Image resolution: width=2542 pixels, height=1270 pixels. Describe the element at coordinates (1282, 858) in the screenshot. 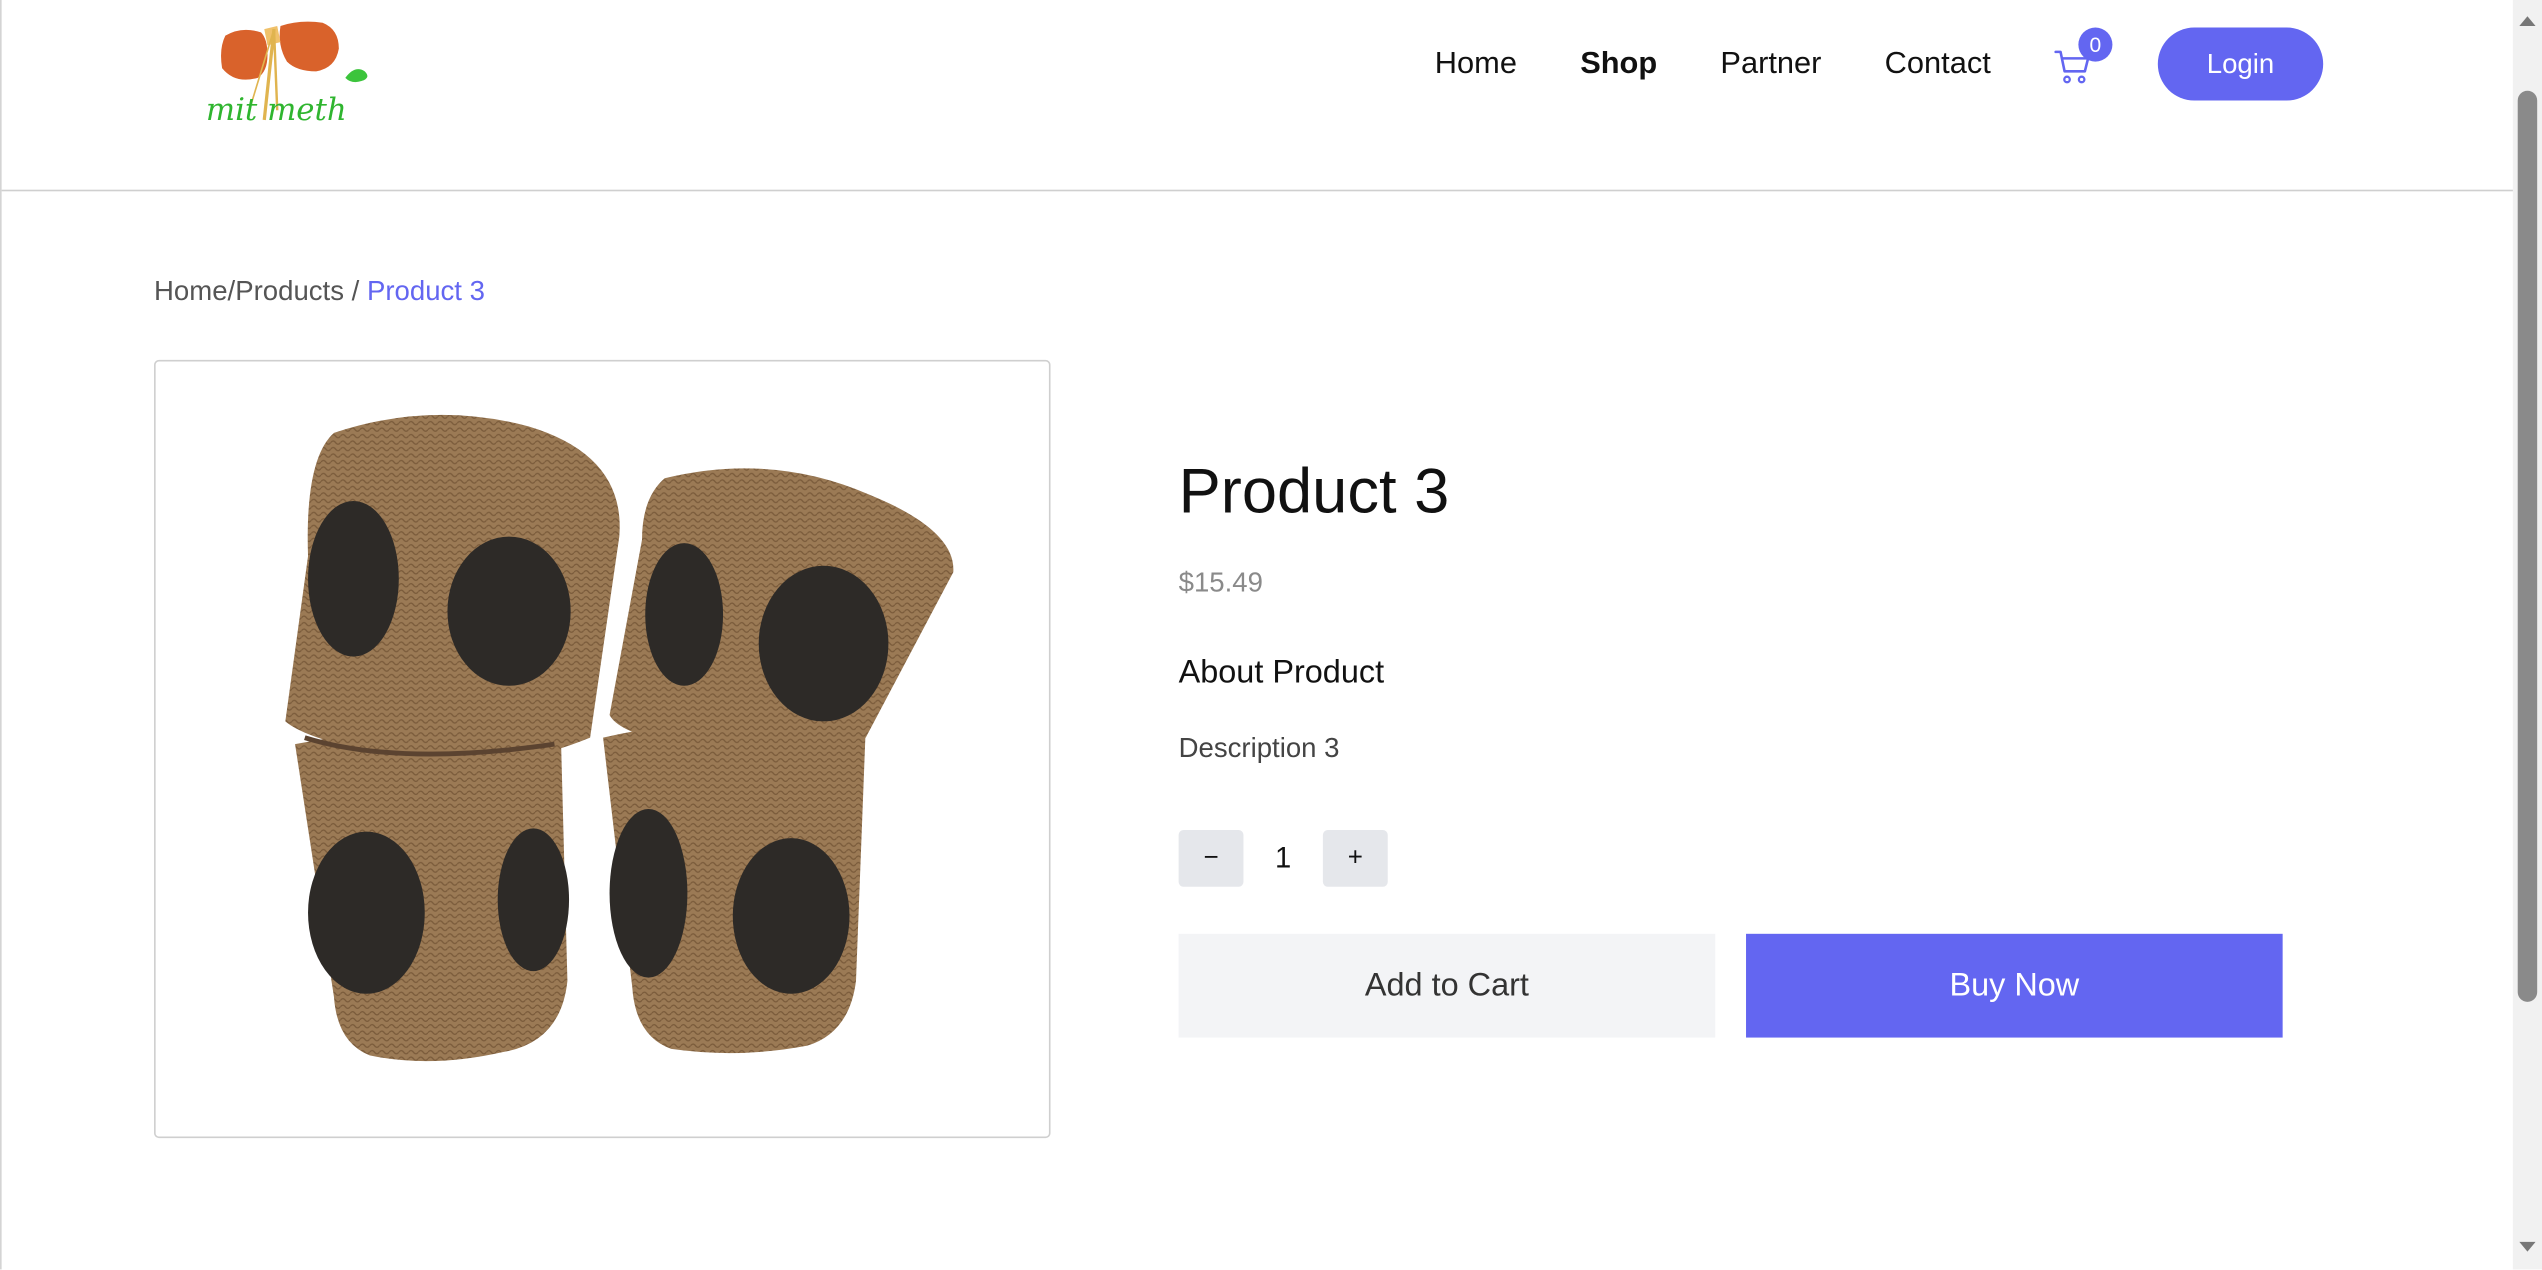

I see `quantity-value: 1` at that location.